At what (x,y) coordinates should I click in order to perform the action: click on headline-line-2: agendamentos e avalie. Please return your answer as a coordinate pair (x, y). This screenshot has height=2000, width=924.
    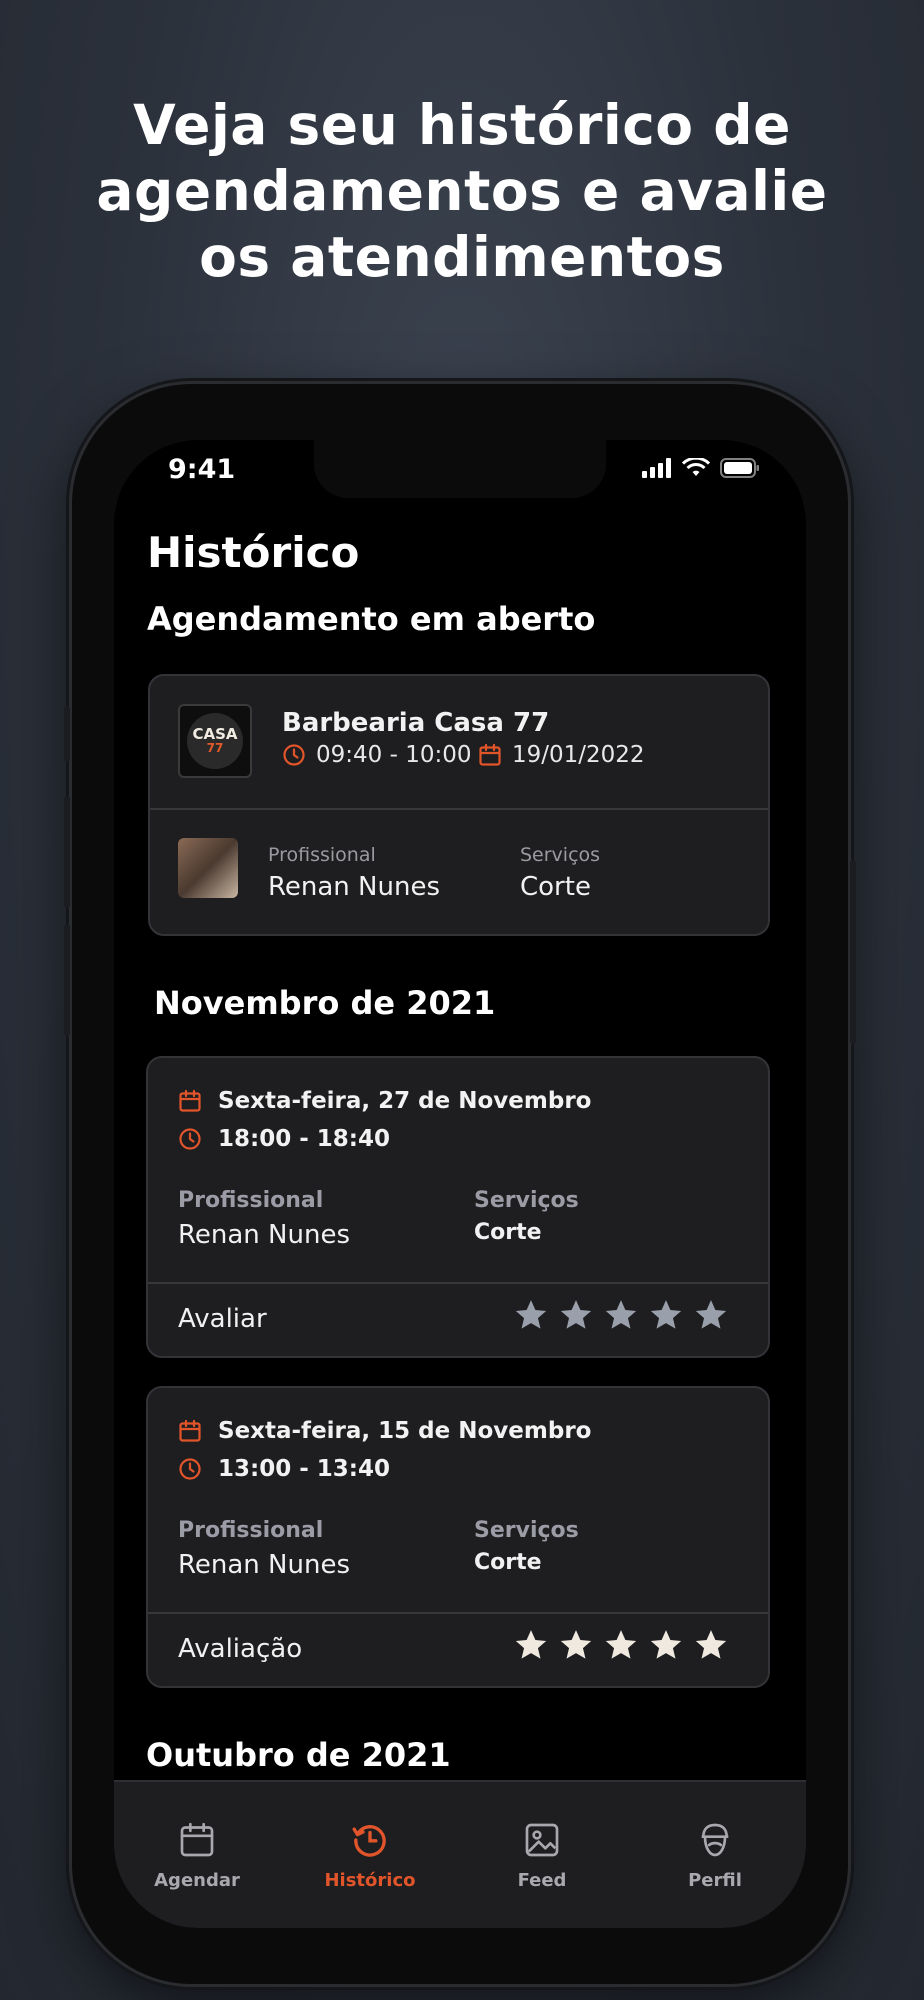
    Looking at the image, I should click on (462, 191).